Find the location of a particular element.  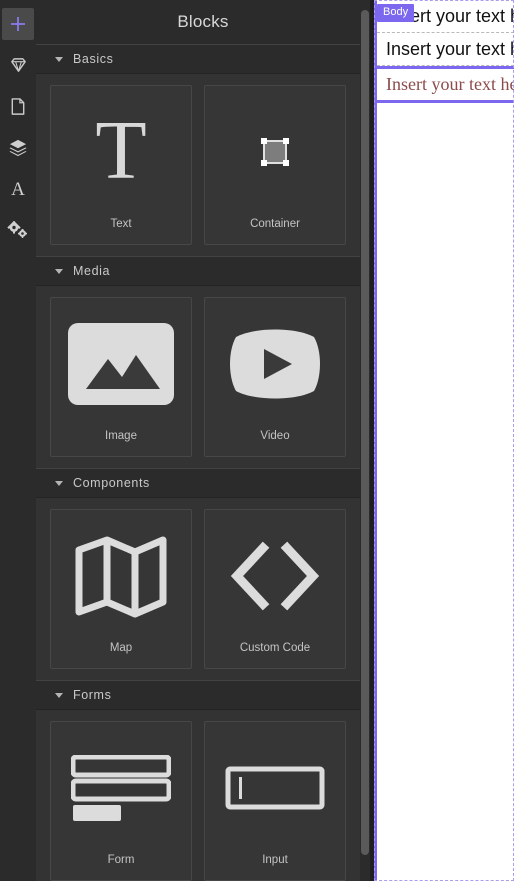

section-label-forms: Forms is located at coordinates (92, 695).